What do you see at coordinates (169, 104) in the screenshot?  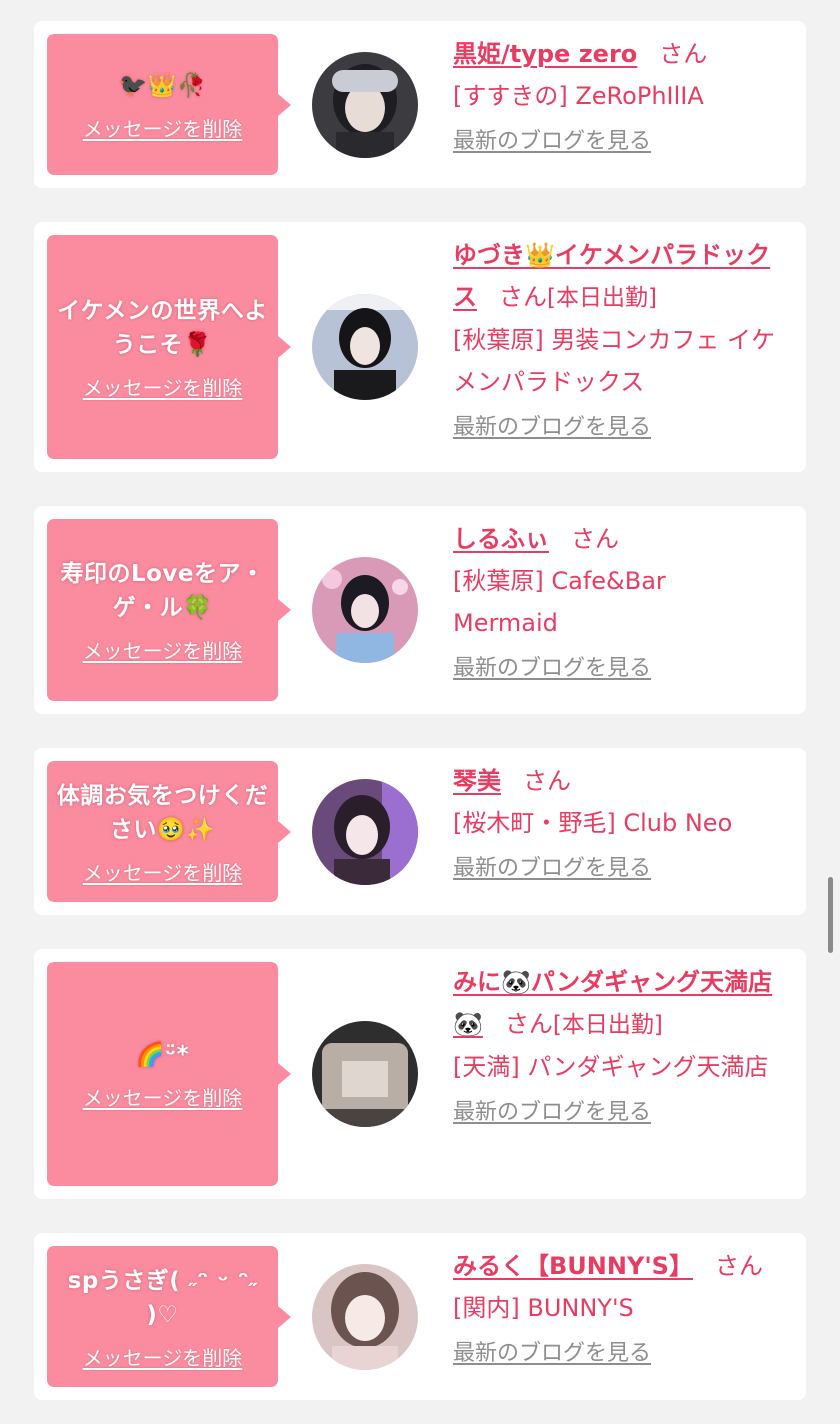 I see `message-bubble: 🐦‍⬛👑🥀 メッセージを削除` at bounding box center [169, 104].